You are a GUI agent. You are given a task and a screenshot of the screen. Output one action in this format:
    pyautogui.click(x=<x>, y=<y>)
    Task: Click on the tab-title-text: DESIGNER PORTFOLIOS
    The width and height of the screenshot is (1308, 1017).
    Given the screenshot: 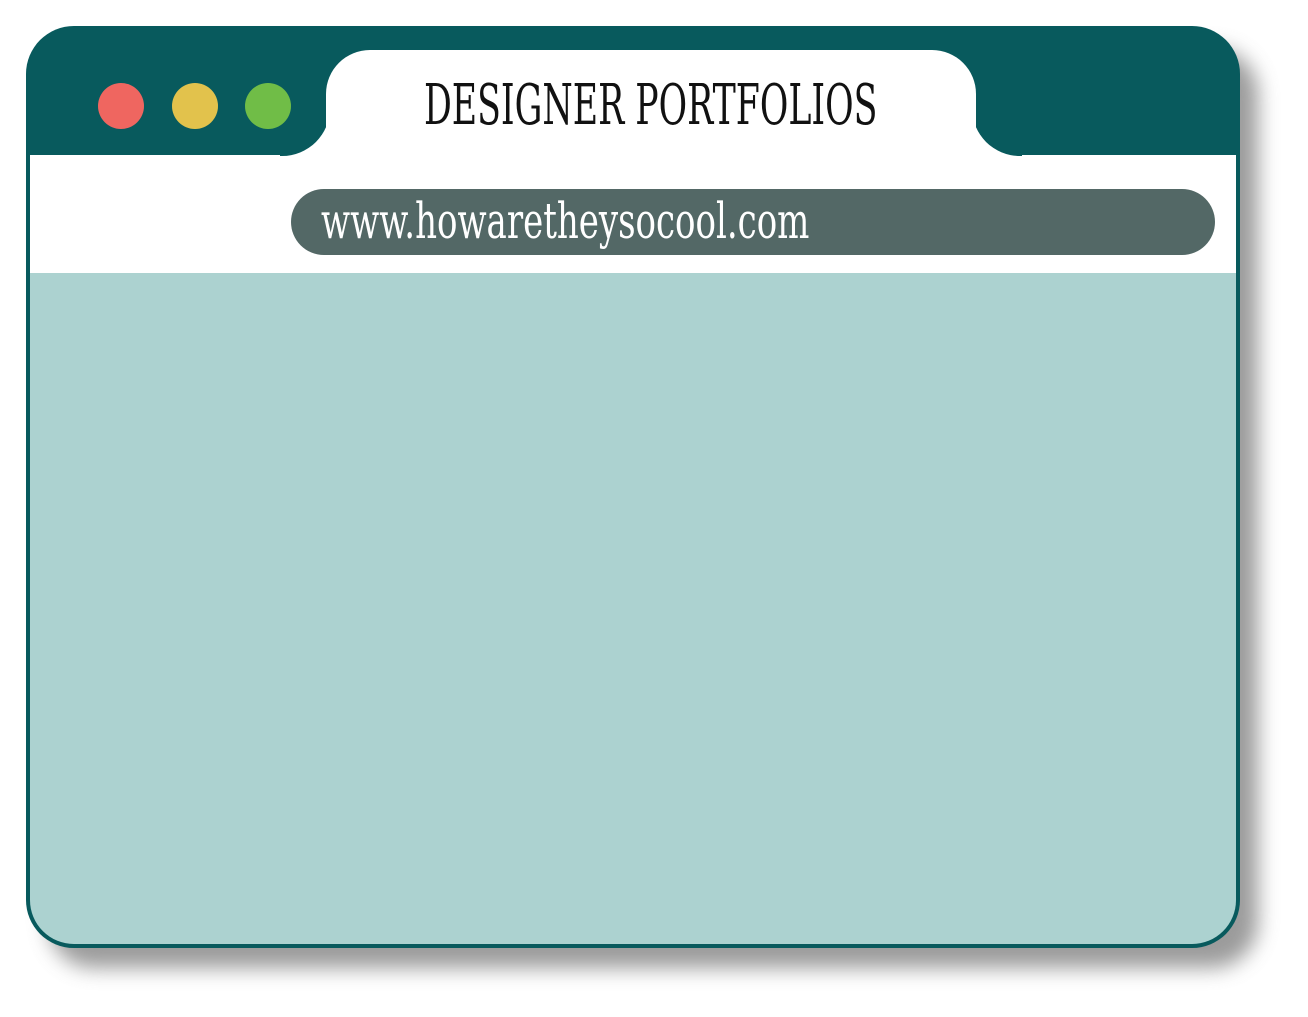 What is the action you would take?
    pyautogui.click(x=651, y=105)
    